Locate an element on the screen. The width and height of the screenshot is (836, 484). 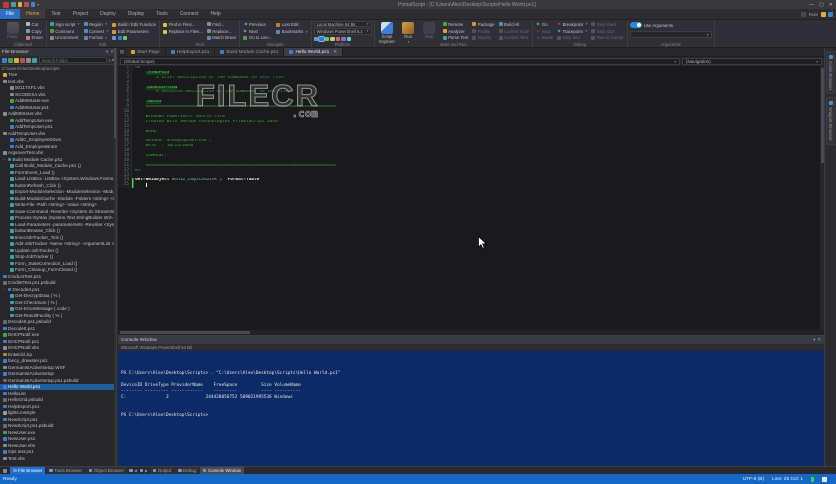
search-icon: ⌕ is located at coordinates (110, 60).